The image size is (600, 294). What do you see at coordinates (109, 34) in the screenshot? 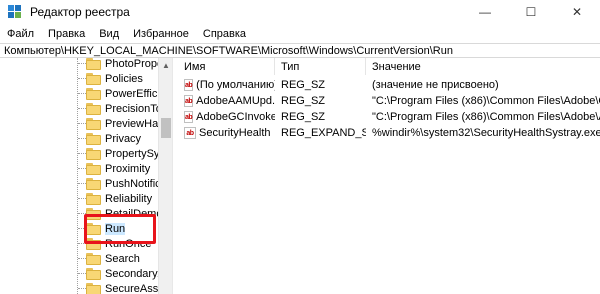
I see `menu-view: Вид` at bounding box center [109, 34].